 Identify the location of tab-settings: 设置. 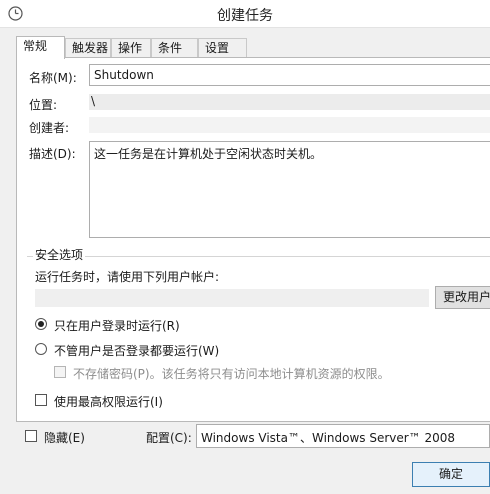
(222, 48).